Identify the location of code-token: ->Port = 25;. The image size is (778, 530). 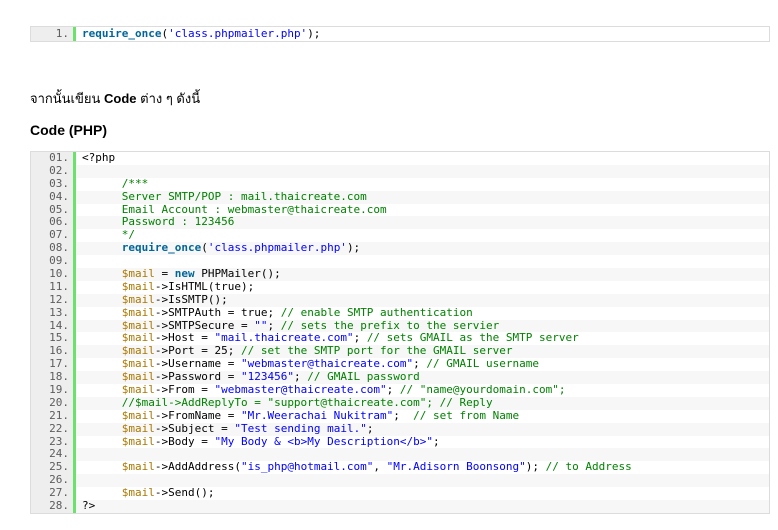
(197, 351).